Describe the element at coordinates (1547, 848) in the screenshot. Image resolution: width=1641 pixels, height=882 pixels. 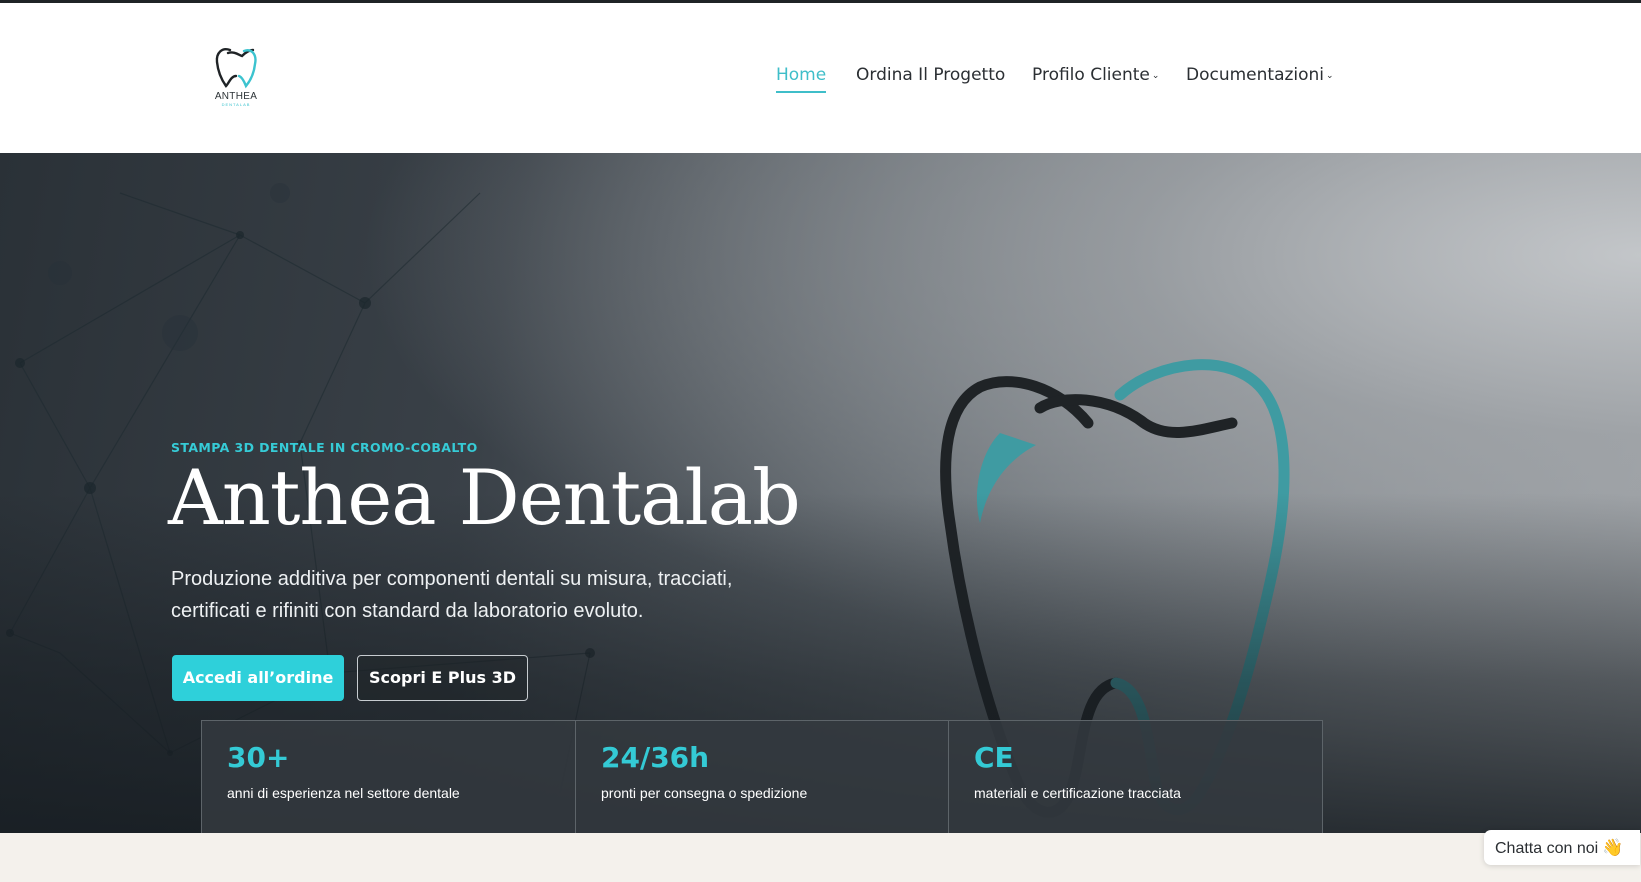
I see `chat-label: Chatta con noi` at that location.